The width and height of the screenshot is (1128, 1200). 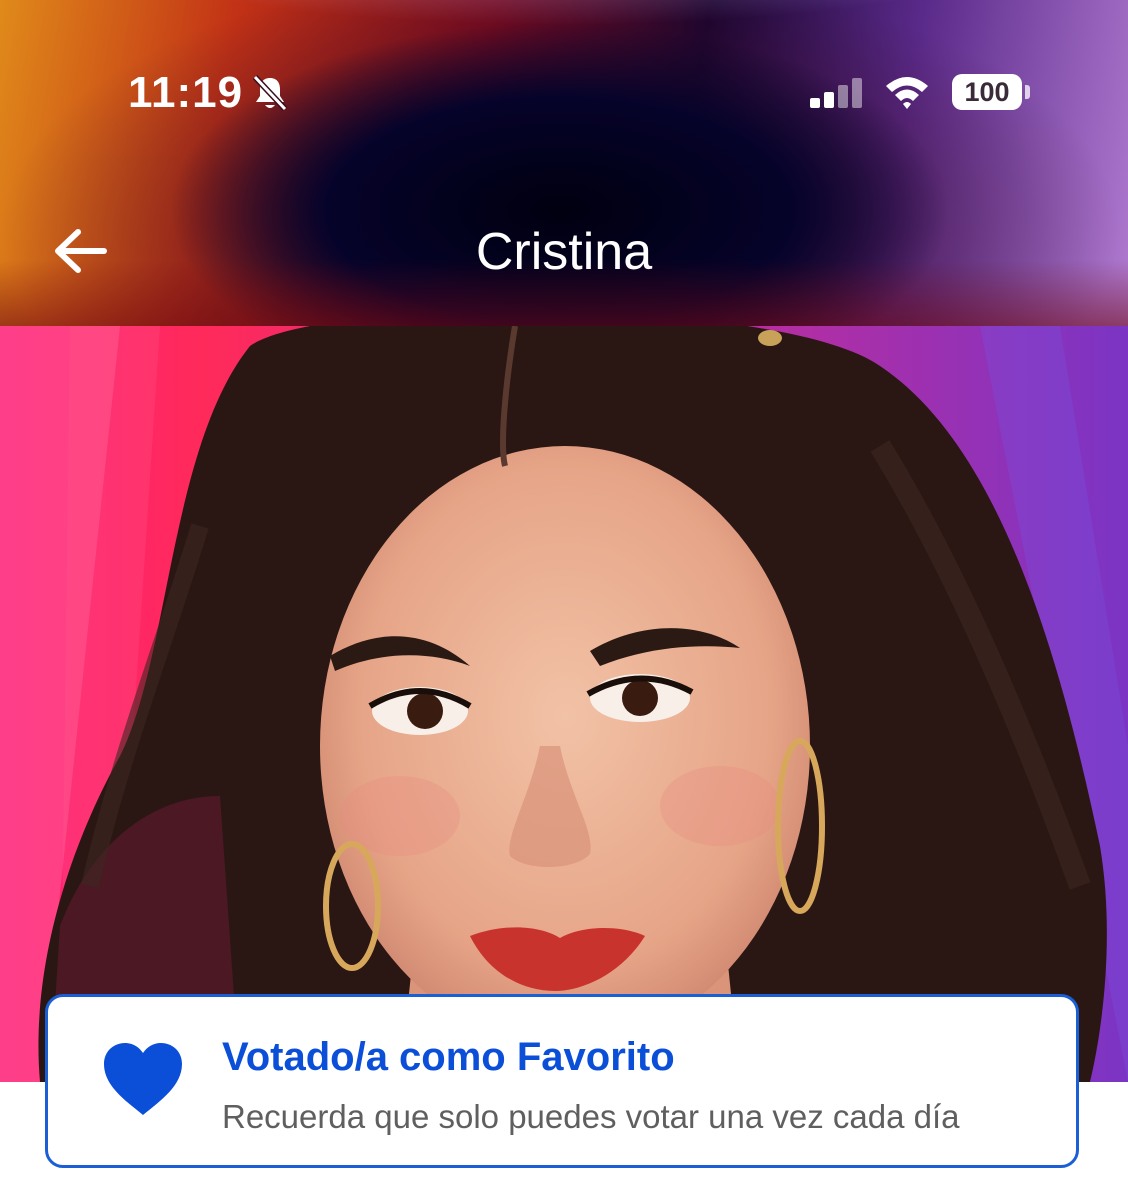 What do you see at coordinates (564, 252) in the screenshot?
I see `page-title: Cristina` at bounding box center [564, 252].